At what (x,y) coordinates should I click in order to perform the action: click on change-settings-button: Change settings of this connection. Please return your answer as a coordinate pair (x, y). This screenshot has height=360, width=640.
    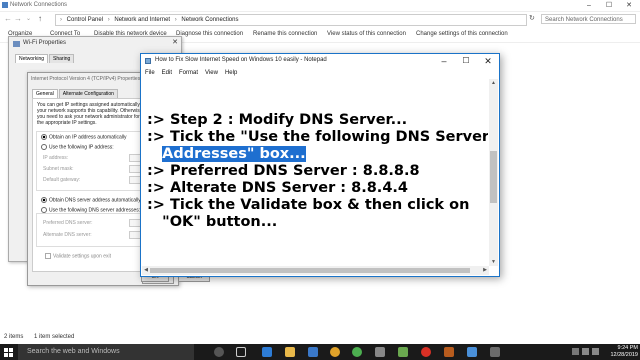
    Looking at the image, I should click on (462, 34).